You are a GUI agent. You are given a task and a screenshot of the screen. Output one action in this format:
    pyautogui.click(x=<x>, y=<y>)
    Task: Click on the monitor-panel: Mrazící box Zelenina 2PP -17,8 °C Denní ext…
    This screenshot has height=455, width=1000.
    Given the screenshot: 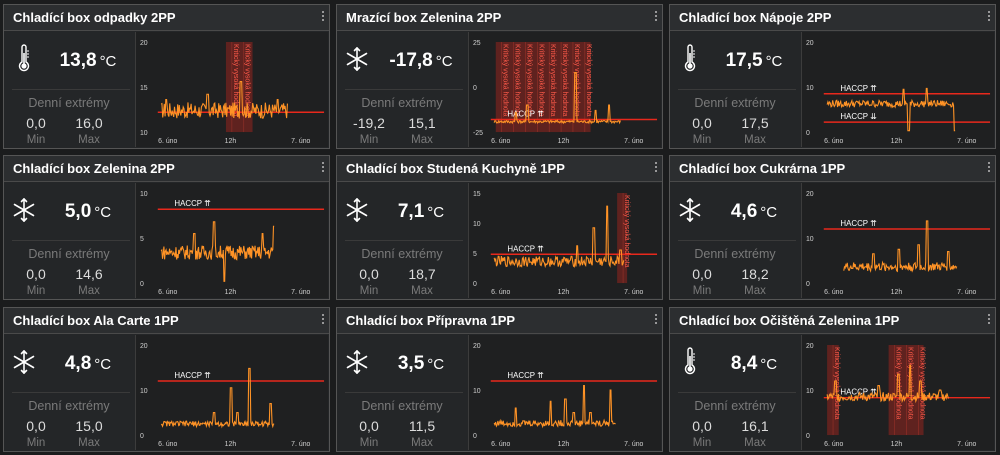 What is the action you would take?
    pyautogui.click(x=499, y=76)
    